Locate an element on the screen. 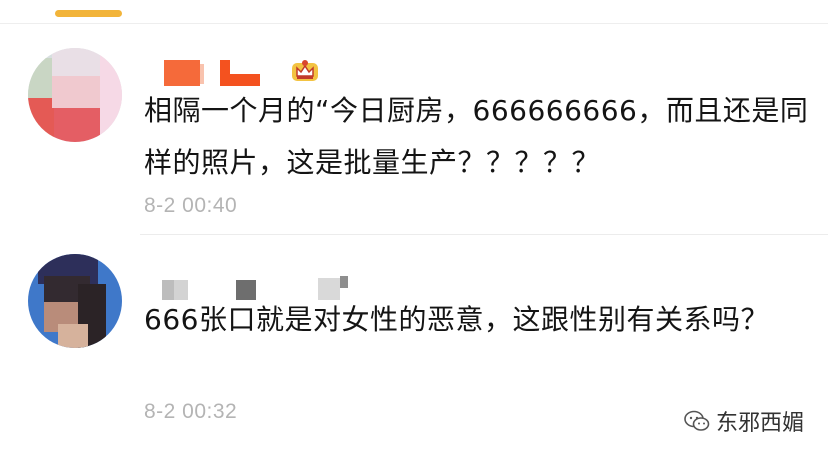  comment-timestamp: 8-2 00:40 is located at coordinates (191, 205).